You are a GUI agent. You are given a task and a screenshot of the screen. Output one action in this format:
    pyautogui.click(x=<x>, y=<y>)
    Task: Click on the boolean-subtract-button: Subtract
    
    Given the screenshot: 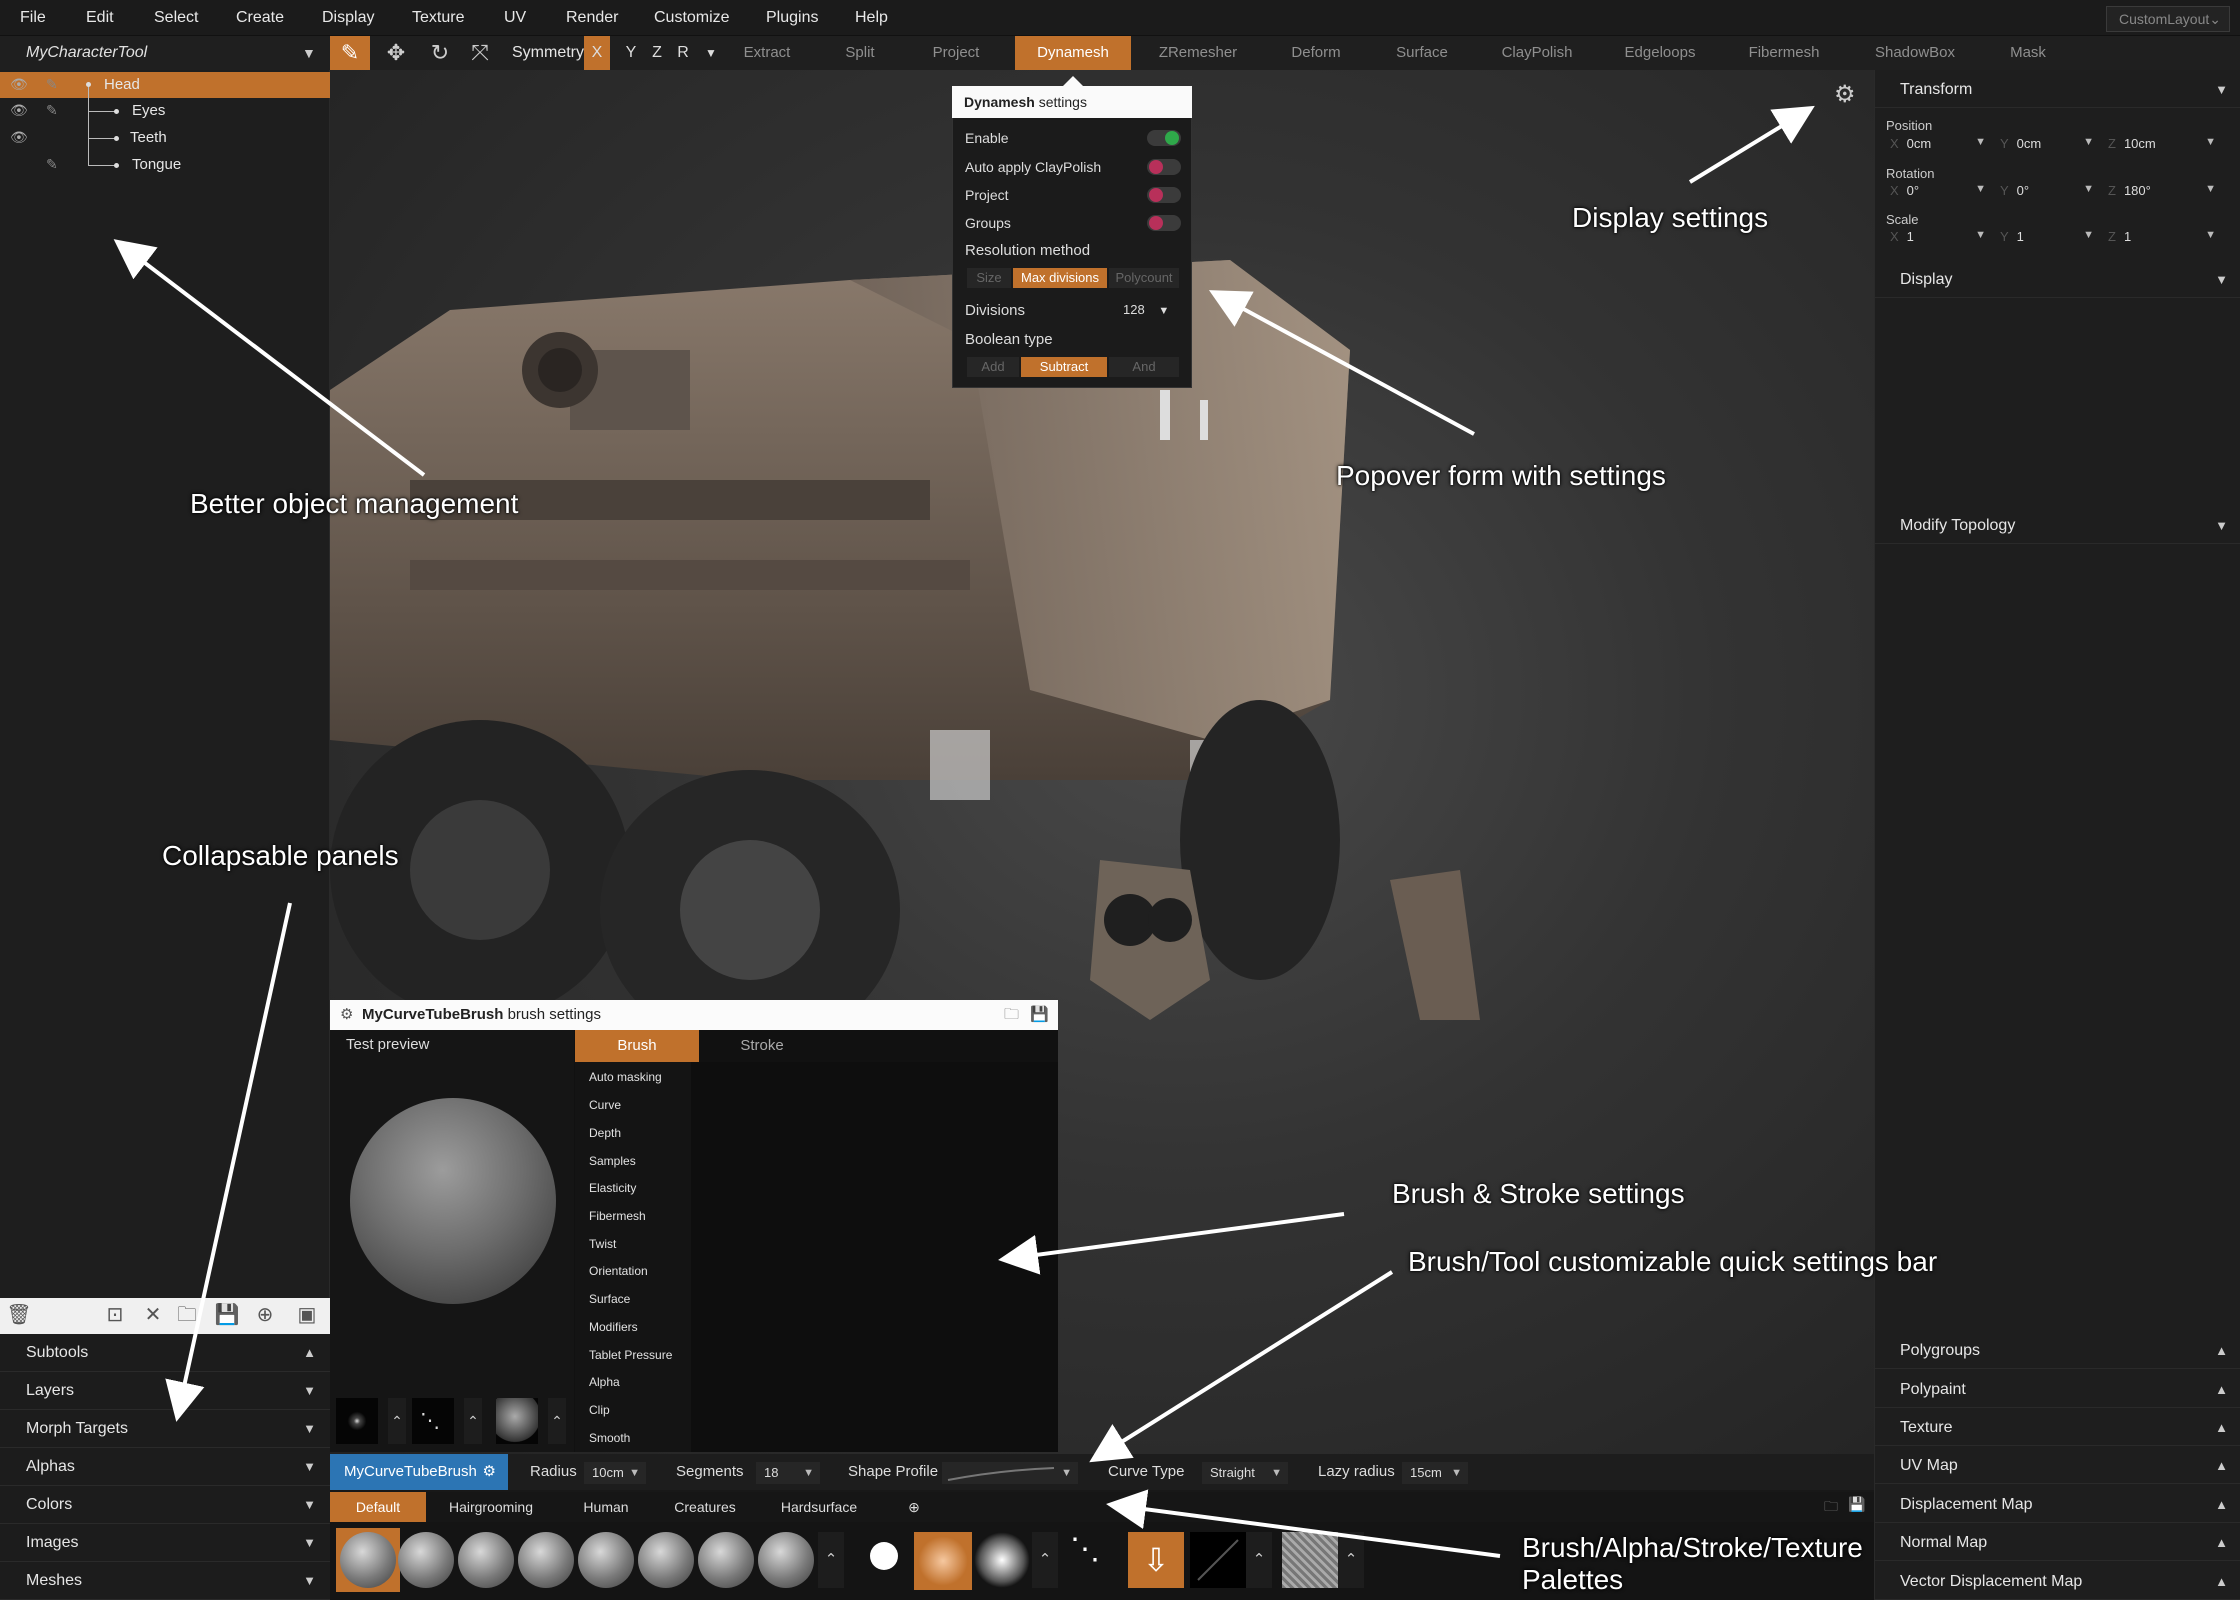 What is the action you would take?
    pyautogui.click(x=1064, y=367)
    